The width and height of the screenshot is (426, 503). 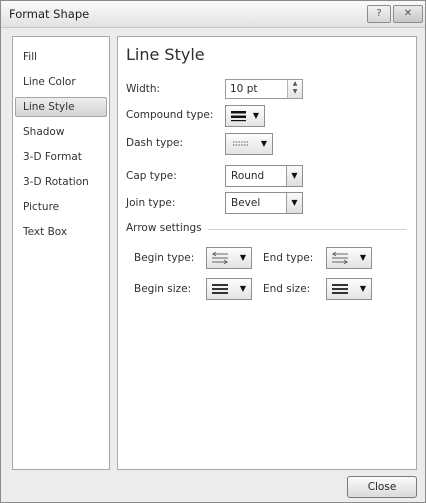 I want to click on width-label: Width:, so click(x=143, y=89).